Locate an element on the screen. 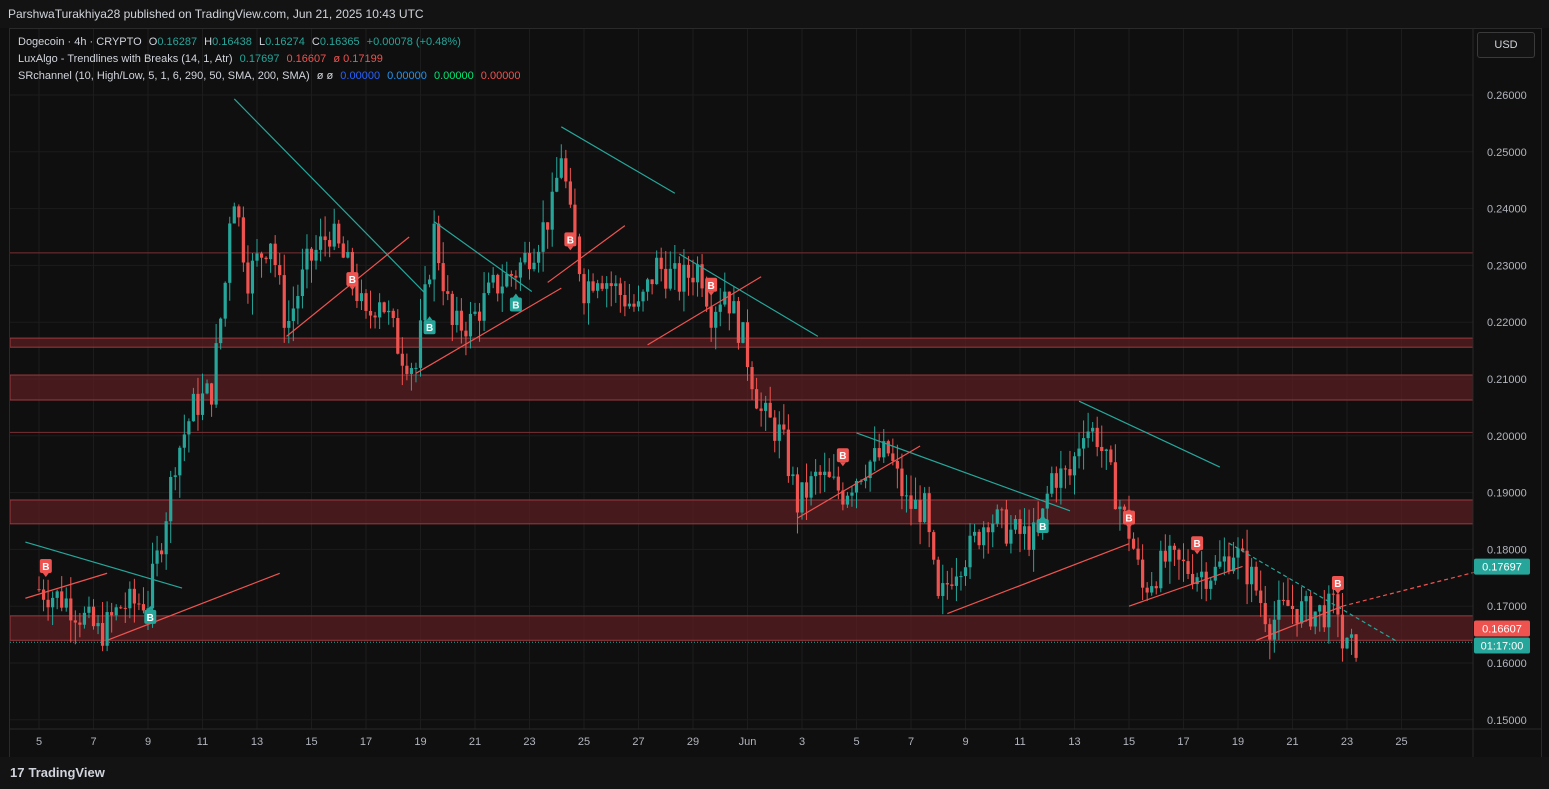  footer-bar: 17 TradingView is located at coordinates (774, 773).